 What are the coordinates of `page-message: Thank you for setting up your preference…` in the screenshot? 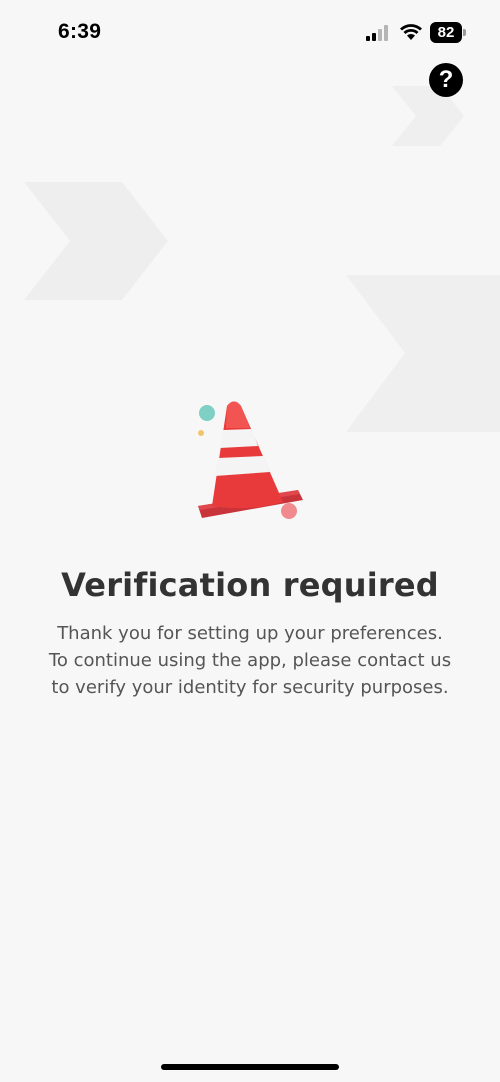 It's located at (250, 660).